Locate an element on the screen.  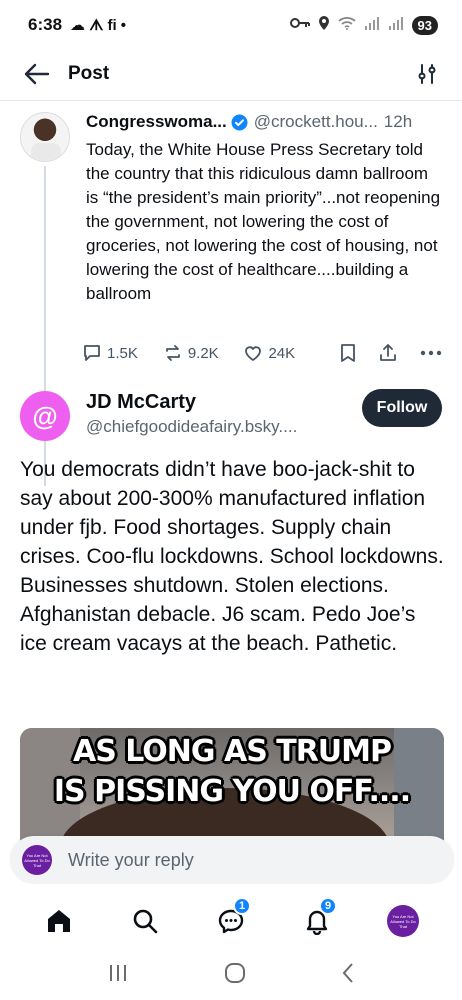
avatar-at-glyph: @ is located at coordinates (45, 415).